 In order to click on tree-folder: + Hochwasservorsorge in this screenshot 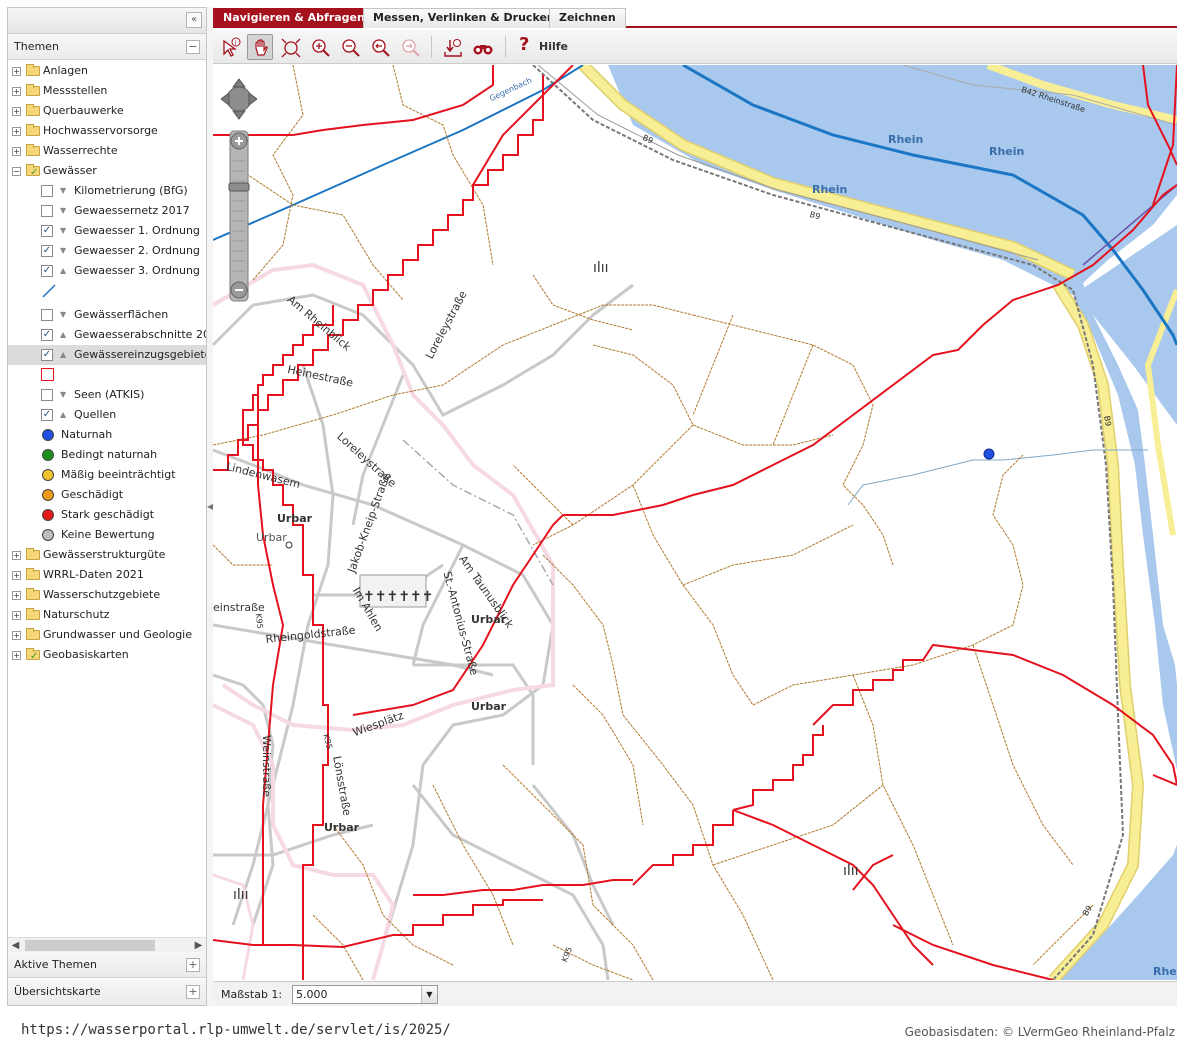, I will do `click(107, 131)`.